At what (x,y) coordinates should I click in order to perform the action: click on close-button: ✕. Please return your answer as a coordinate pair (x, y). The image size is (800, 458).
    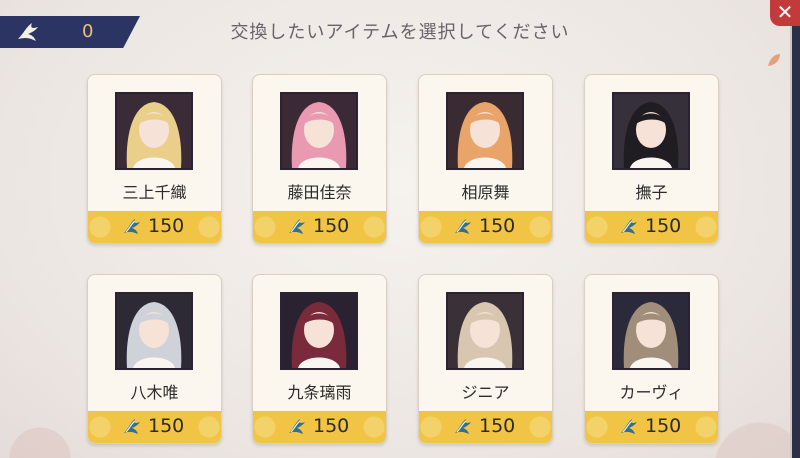
    Looking at the image, I should click on (785, 13).